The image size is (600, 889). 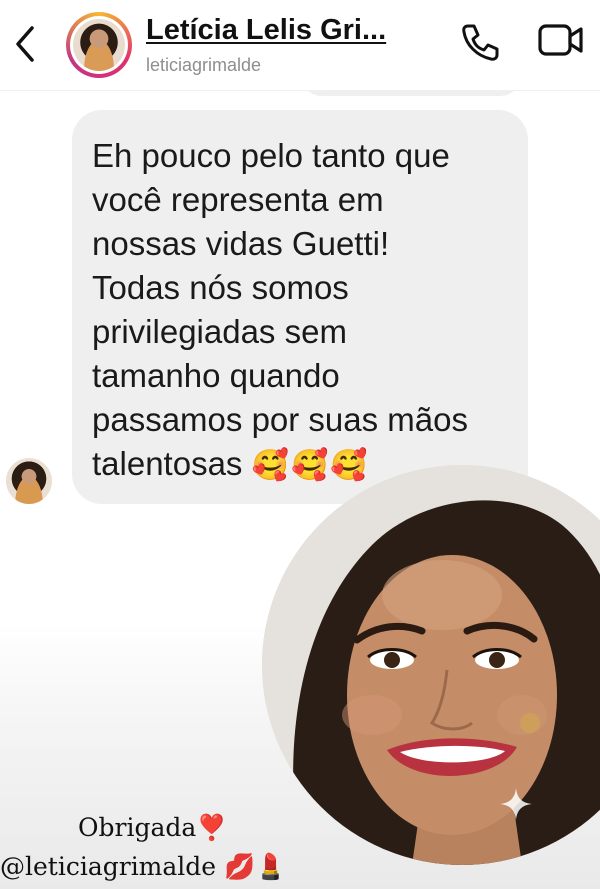 I want to click on caption-mention: @leticiagrimalde 💋💄, so click(x=143, y=867).